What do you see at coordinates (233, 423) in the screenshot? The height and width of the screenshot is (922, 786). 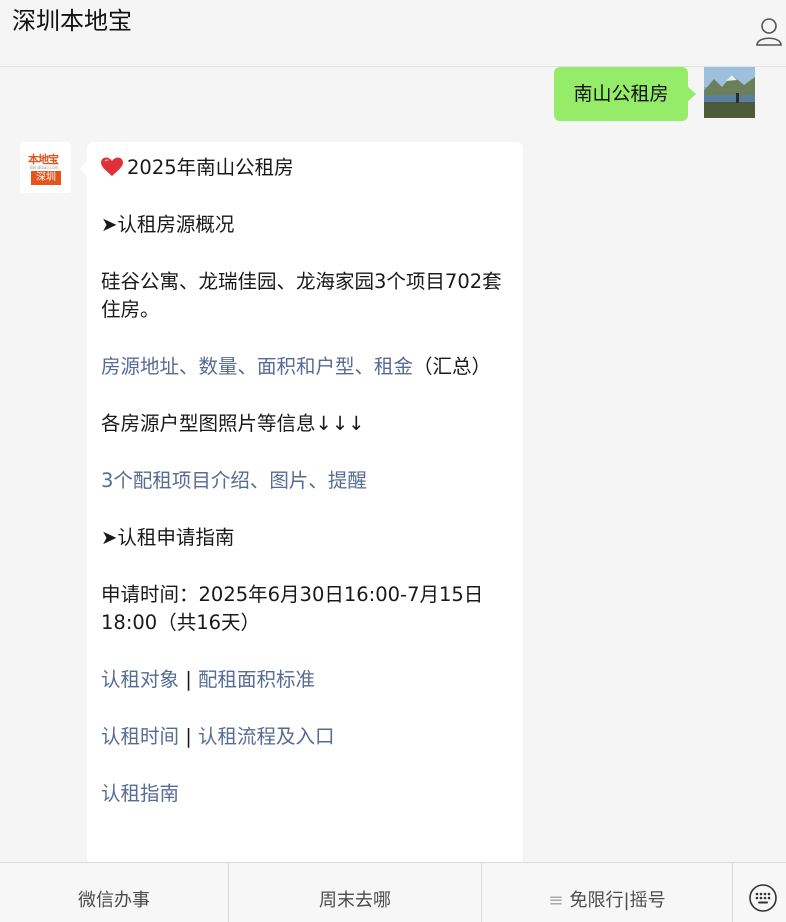 I see `photos-info-text: 各房源户型图照片等信息↓↓↓` at bounding box center [233, 423].